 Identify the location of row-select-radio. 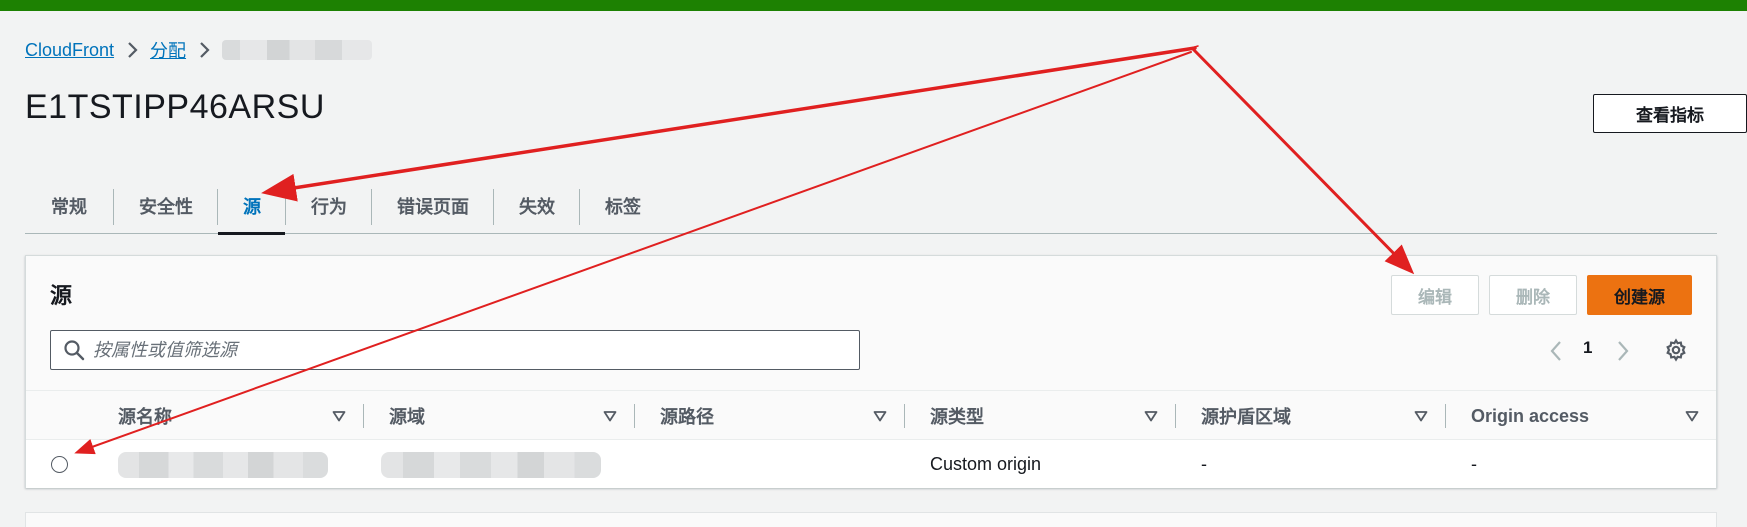
(59, 464).